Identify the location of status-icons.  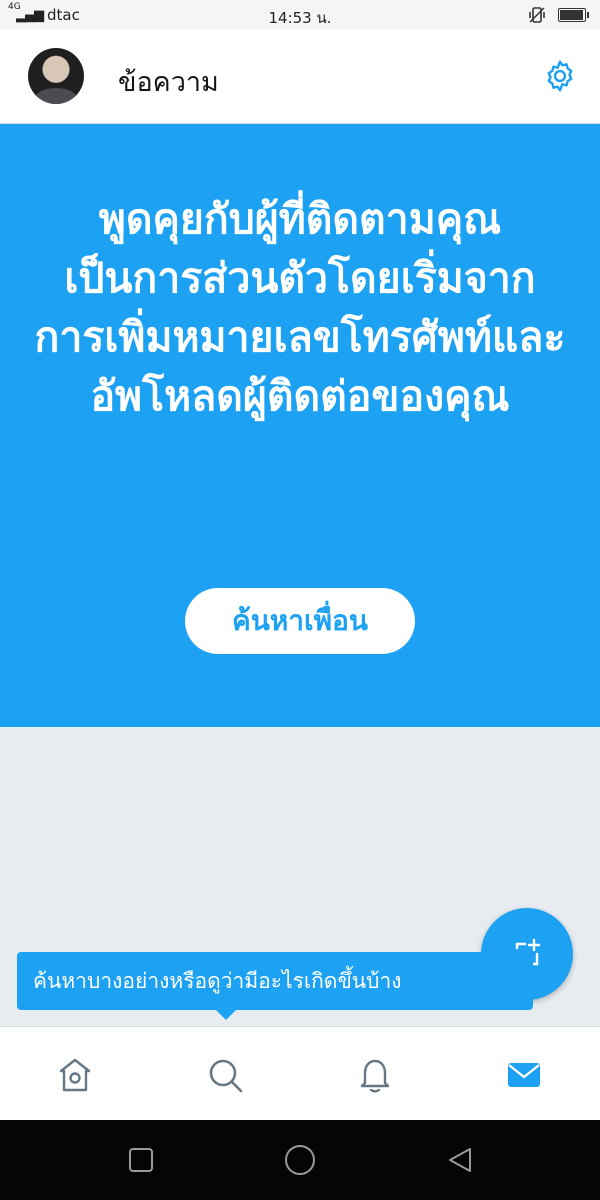
(558, 15).